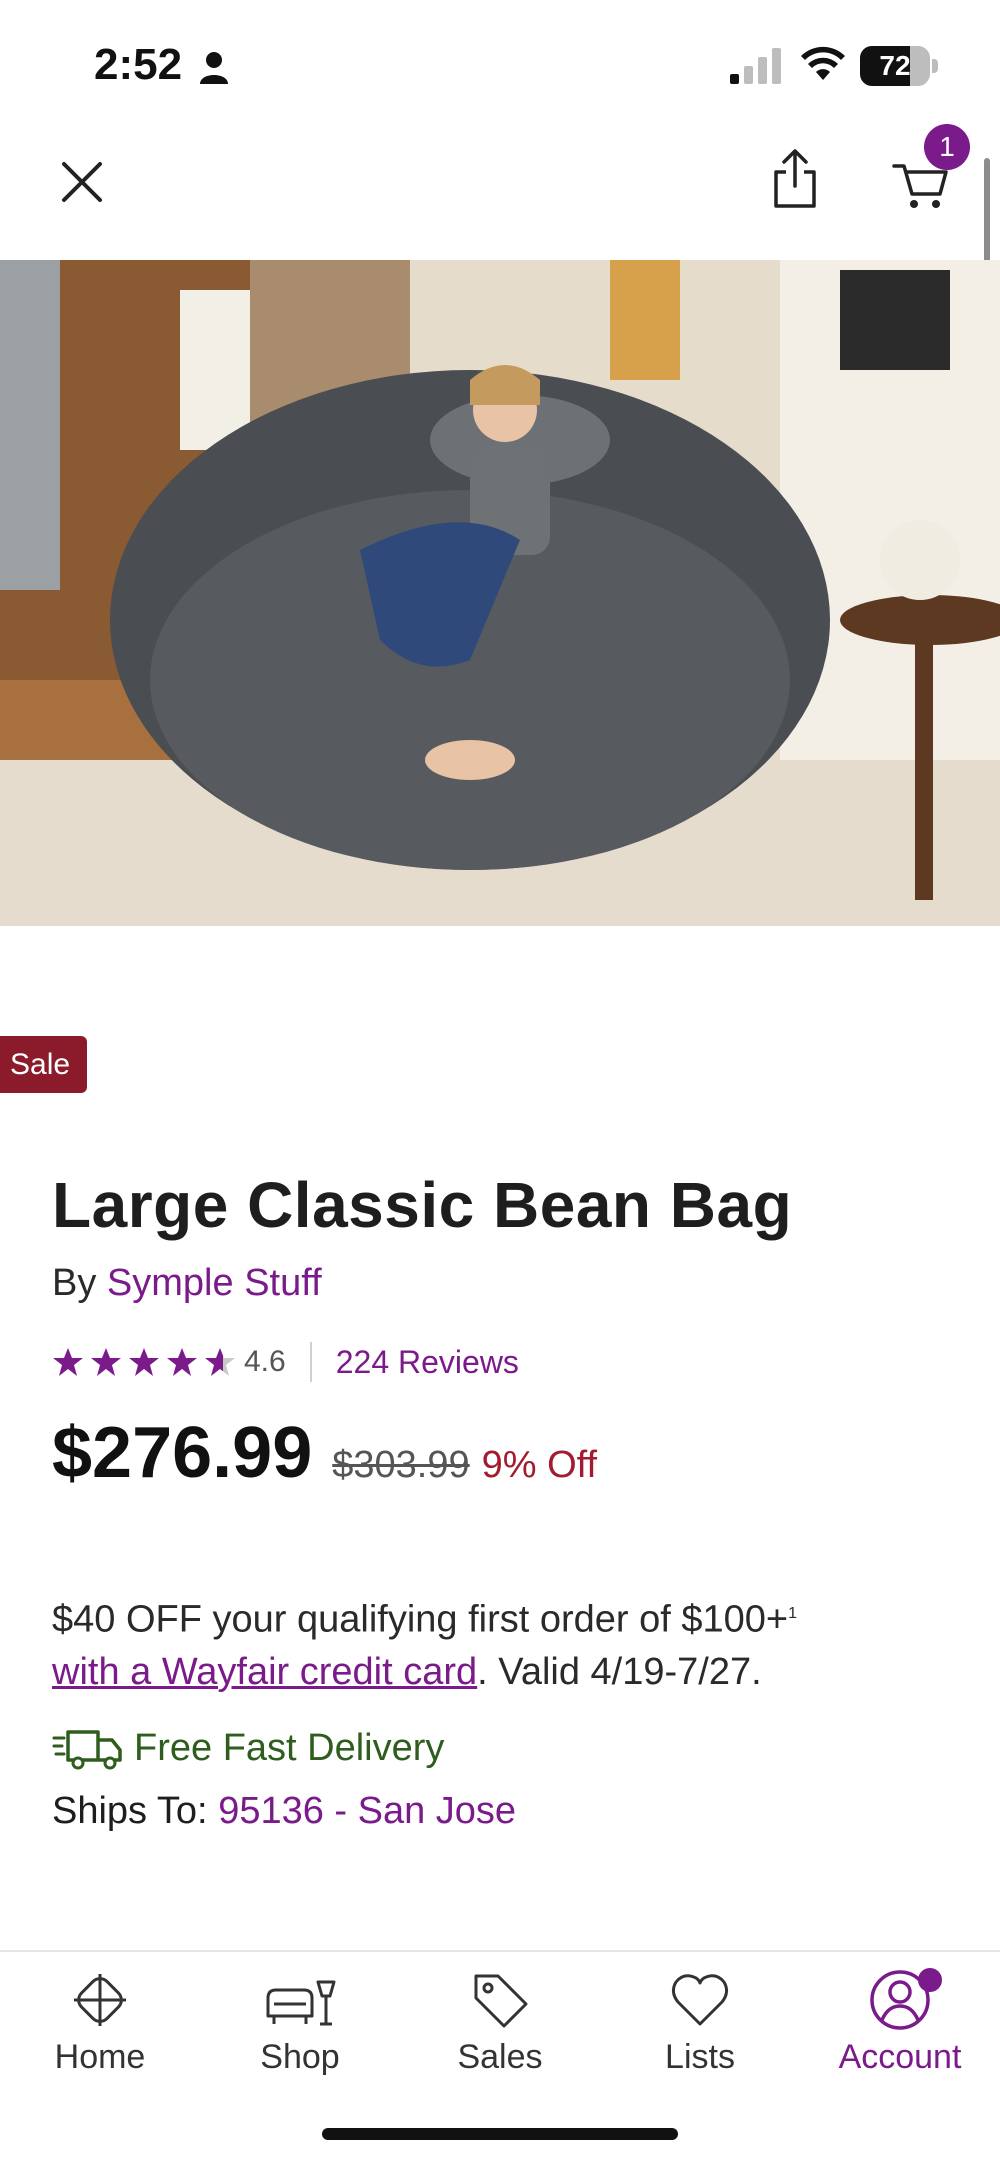  What do you see at coordinates (301, 2003) in the screenshot?
I see `shop-icon` at bounding box center [301, 2003].